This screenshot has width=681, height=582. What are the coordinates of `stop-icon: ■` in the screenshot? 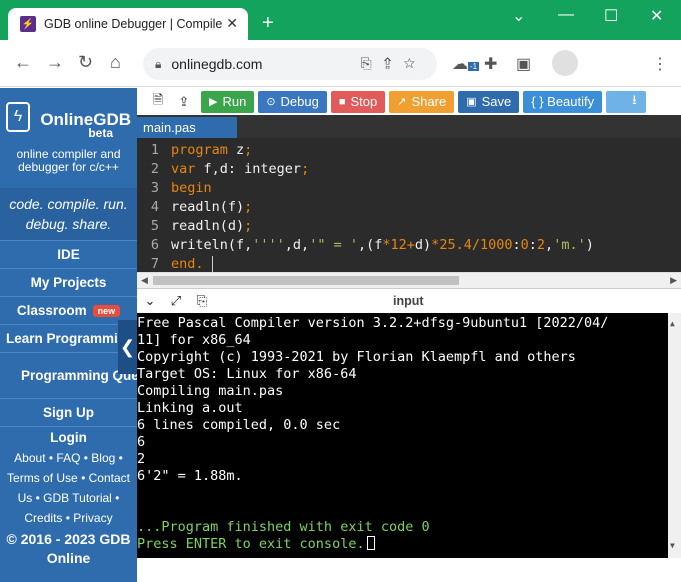 It's located at (342, 101).